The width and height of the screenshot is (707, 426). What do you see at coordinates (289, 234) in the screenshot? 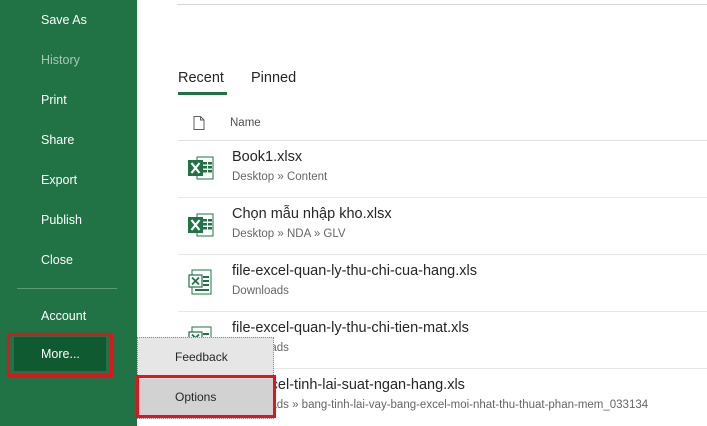
I see `file-path: Desktop » NDA » GLV` at bounding box center [289, 234].